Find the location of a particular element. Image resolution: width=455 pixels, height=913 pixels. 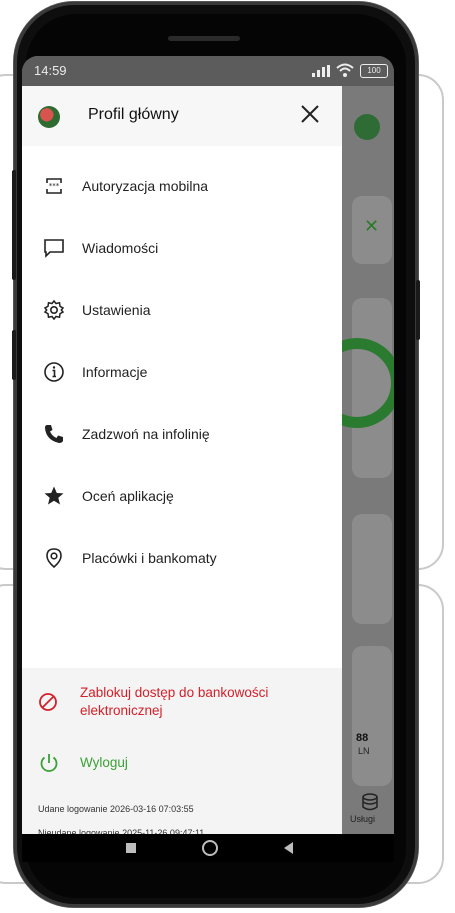

signal-icon is located at coordinates (321, 72).